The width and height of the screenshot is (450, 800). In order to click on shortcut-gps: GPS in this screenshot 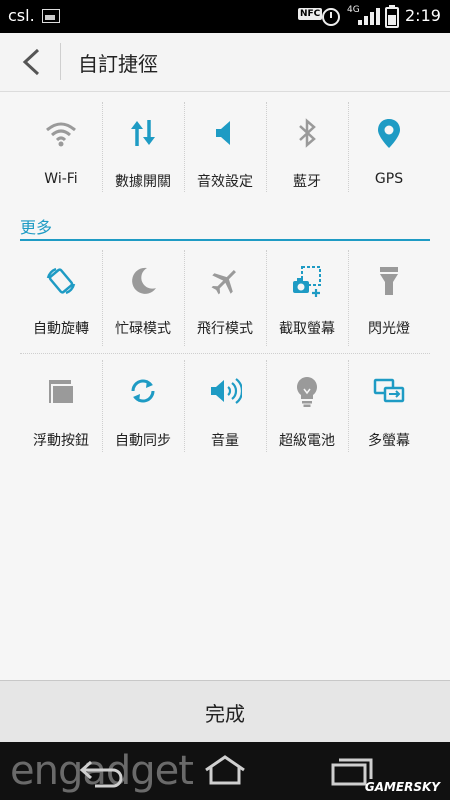, I will do `click(389, 147)`.